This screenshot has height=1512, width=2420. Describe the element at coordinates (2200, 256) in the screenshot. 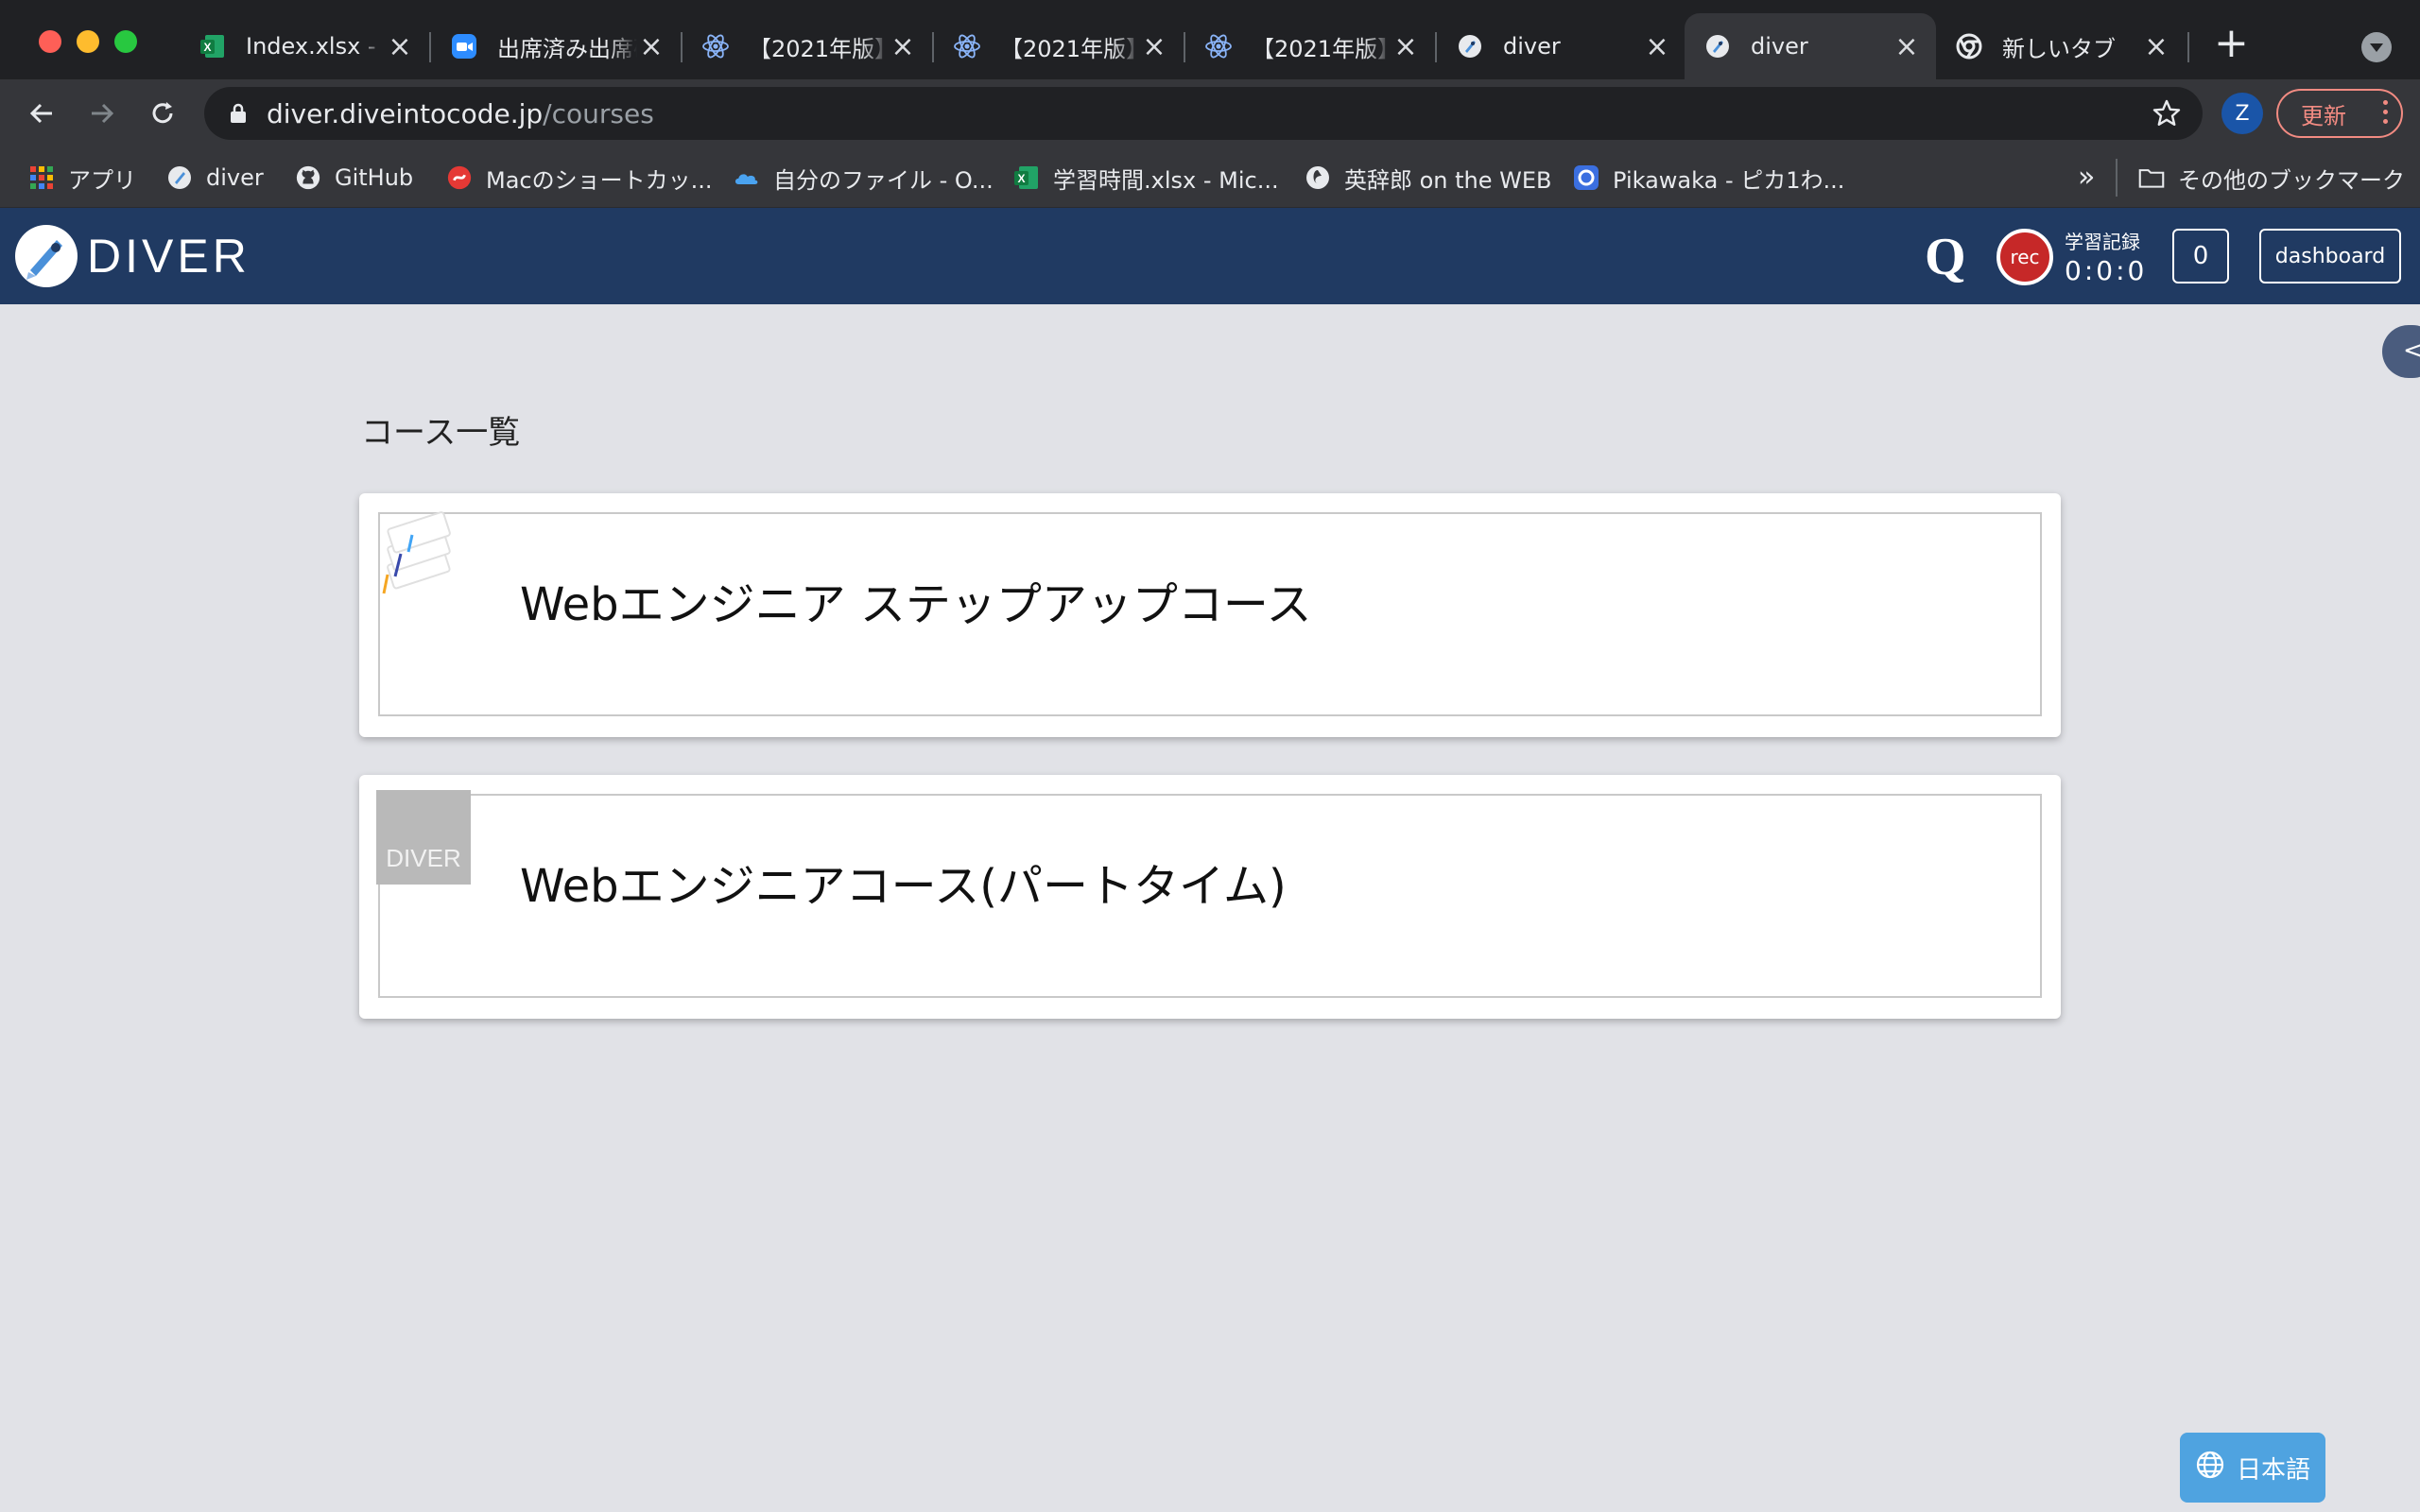

I see `notification-count-button: 0` at that location.